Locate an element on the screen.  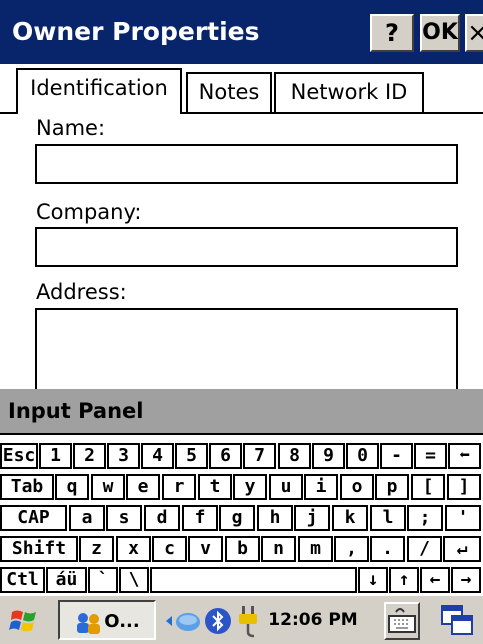
keyboard-icon is located at coordinates (402, 621).